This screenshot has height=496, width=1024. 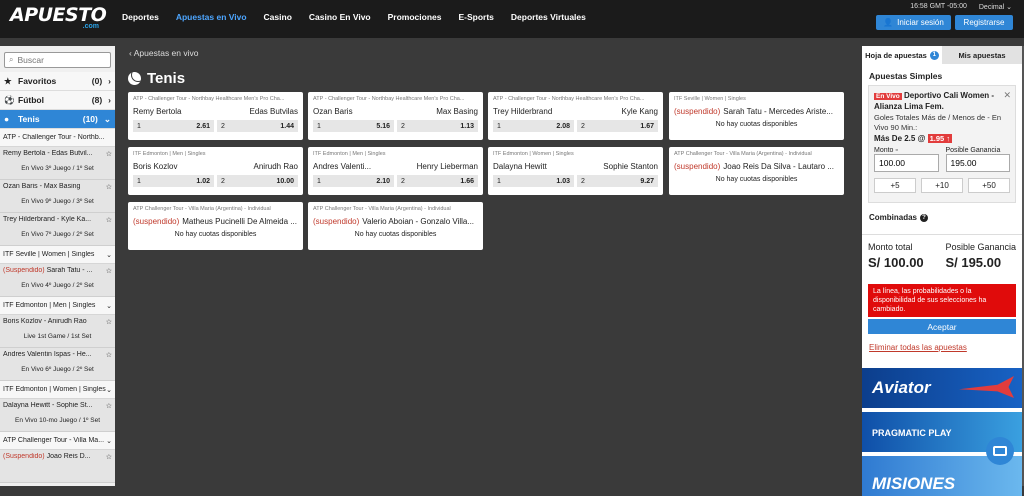 I want to click on search-input, so click(x=57, y=60).